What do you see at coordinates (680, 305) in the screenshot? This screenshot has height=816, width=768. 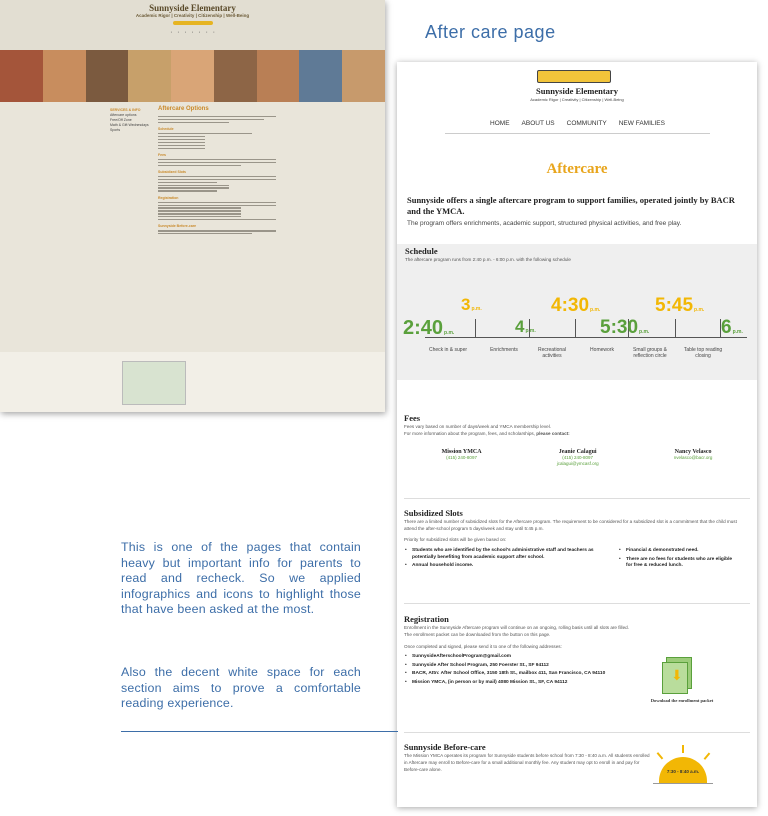 I see `time-label: 5:45p.m.` at bounding box center [680, 305].